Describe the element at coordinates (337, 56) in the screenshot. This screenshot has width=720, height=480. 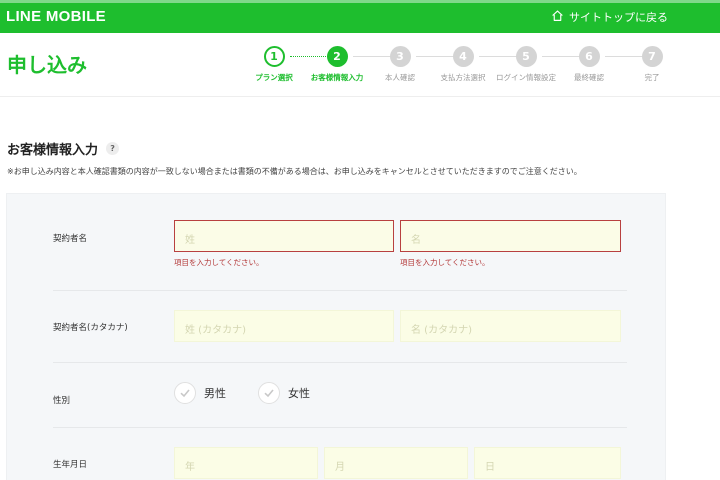
I see `step-number: 2` at that location.